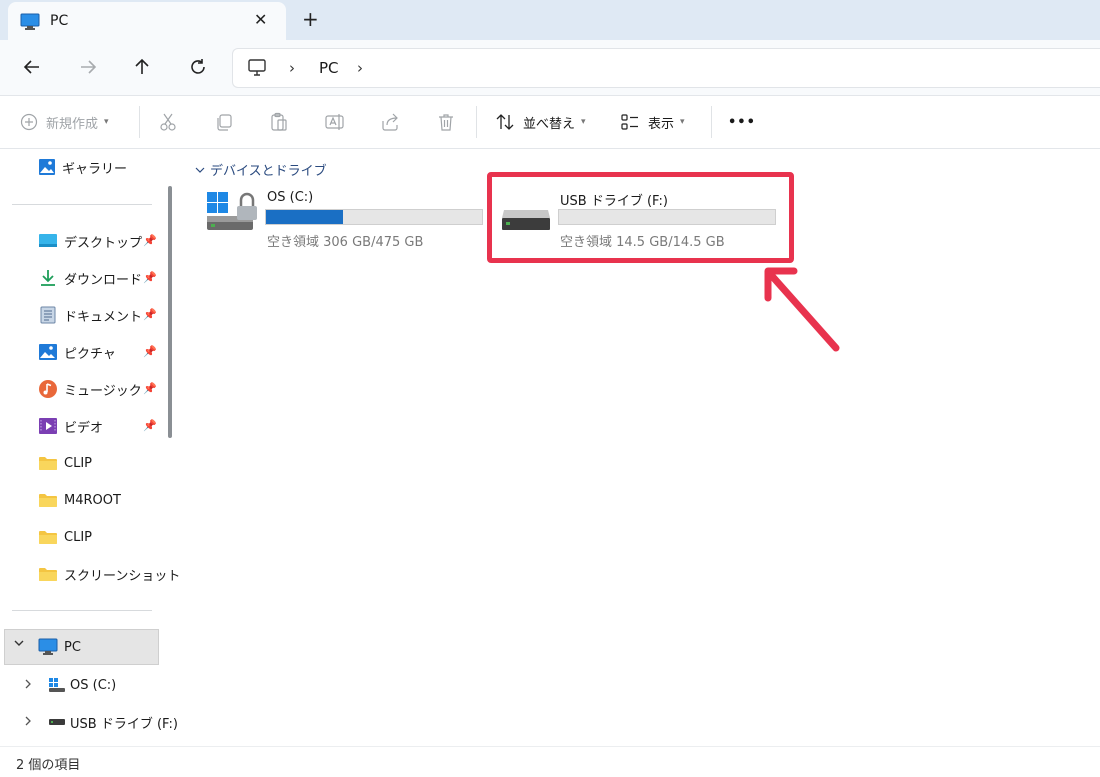 This screenshot has width=1100, height=777. What do you see at coordinates (82, 167) in the screenshot?
I see `sidebar-item-gallery: ギャラリー` at bounding box center [82, 167].